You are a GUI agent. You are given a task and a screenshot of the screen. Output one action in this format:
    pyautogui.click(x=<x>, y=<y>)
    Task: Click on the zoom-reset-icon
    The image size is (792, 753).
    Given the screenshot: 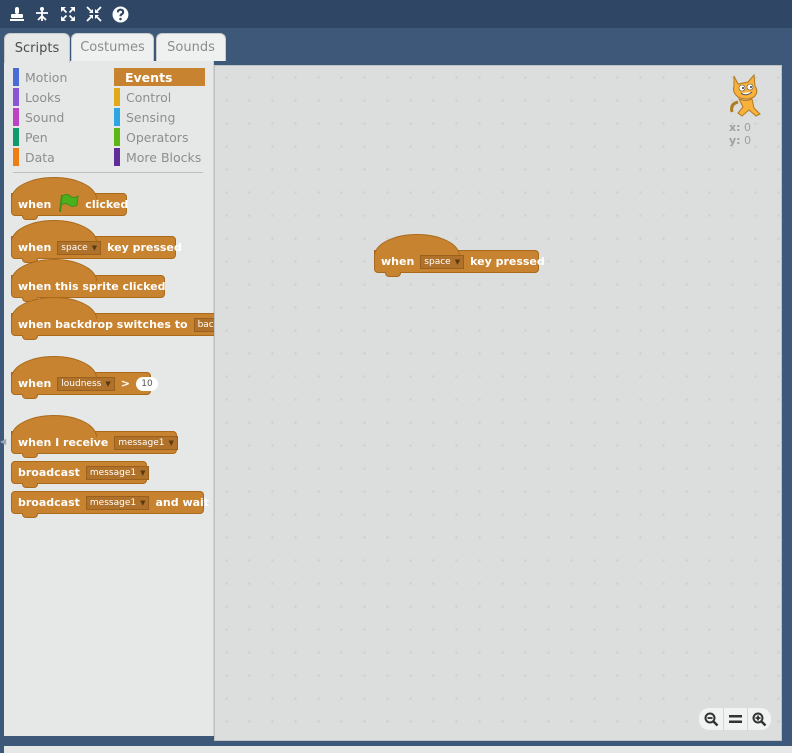 What is the action you would take?
    pyautogui.click(x=735, y=719)
    